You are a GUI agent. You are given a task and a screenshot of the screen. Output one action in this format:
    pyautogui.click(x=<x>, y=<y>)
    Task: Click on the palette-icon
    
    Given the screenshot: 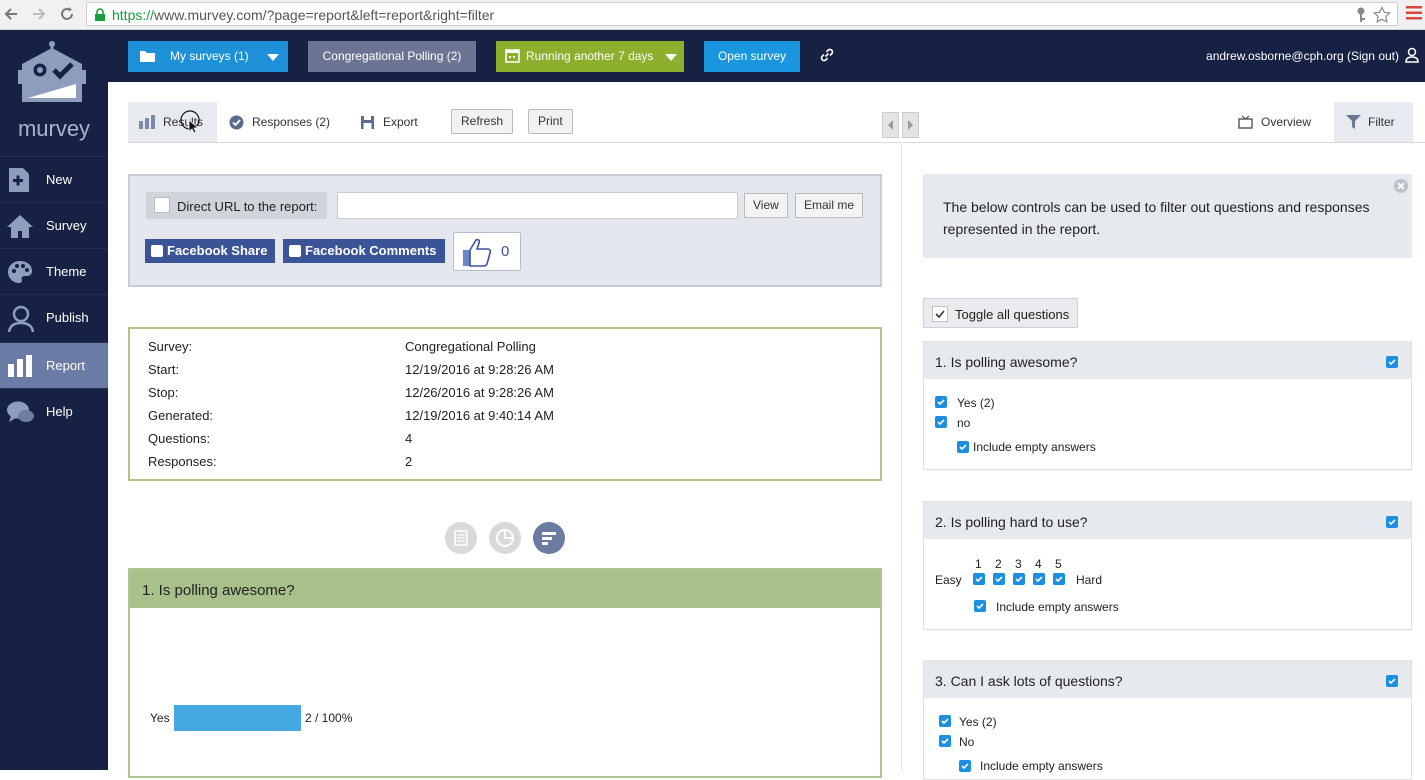 What is the action you would take?
    pyautogui.click(x=20, y=272)
    